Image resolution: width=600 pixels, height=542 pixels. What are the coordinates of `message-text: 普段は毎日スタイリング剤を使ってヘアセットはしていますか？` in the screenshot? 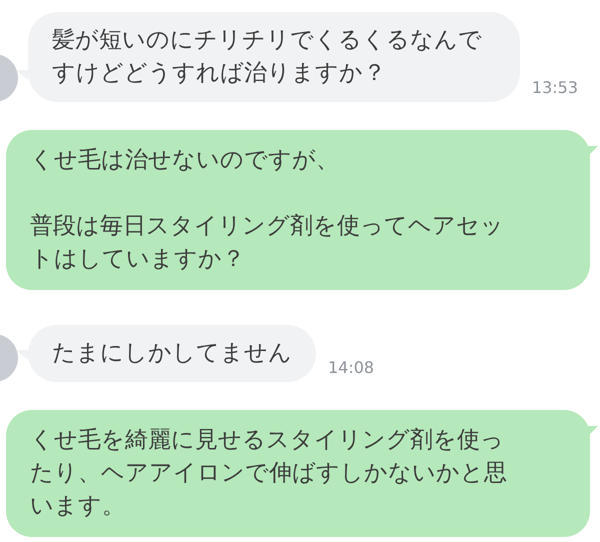 It's located at (267, 243).